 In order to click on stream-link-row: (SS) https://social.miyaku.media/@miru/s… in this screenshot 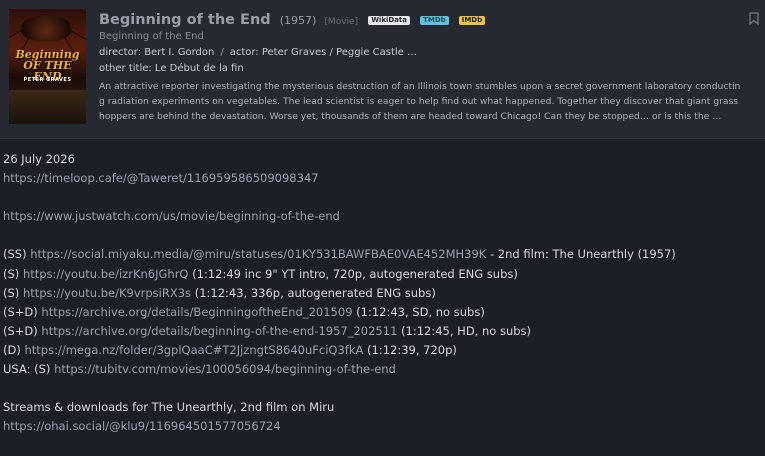, I will do `click(383, 254)`.